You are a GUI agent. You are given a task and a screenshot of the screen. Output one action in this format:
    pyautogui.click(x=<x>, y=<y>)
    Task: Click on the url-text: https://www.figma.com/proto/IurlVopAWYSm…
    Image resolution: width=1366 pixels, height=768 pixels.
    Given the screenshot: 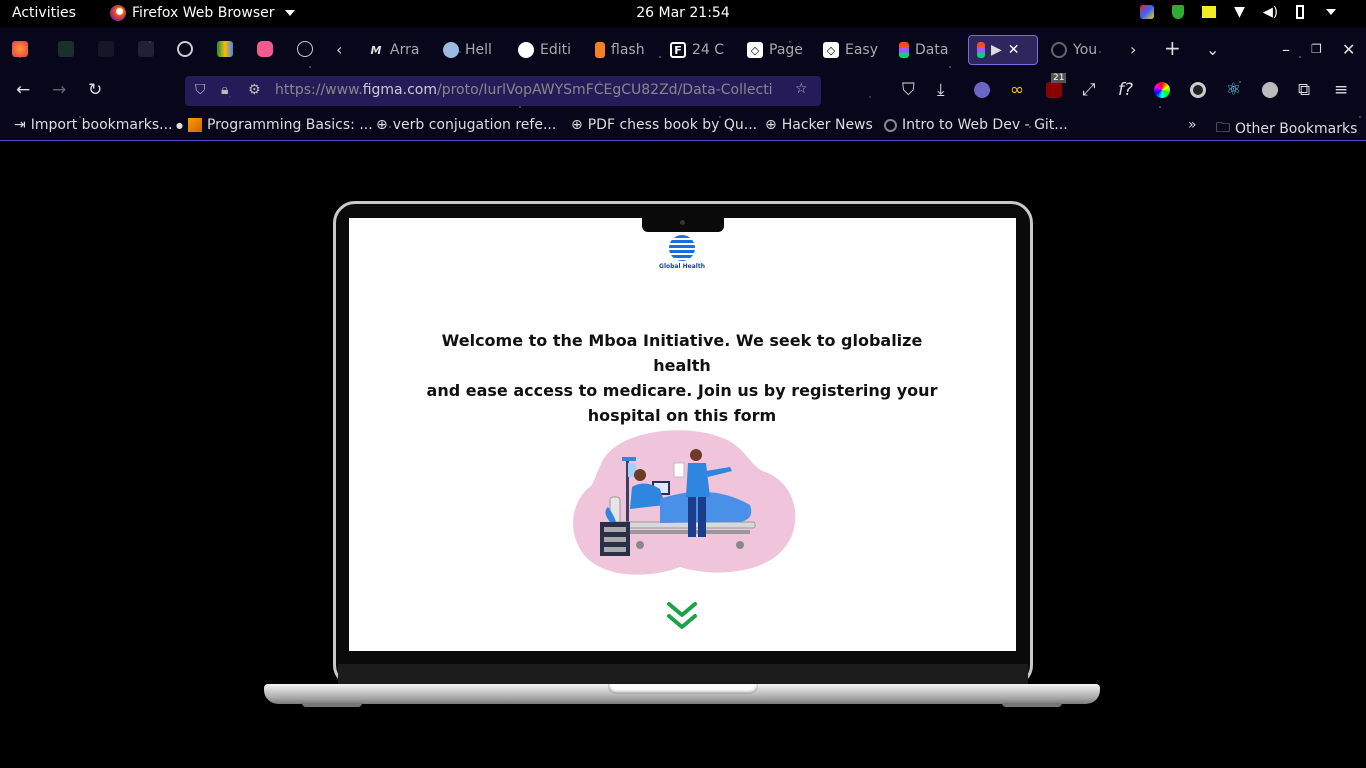 What is the action you would take?
    pyautogui.click(x=535, y=90)
    